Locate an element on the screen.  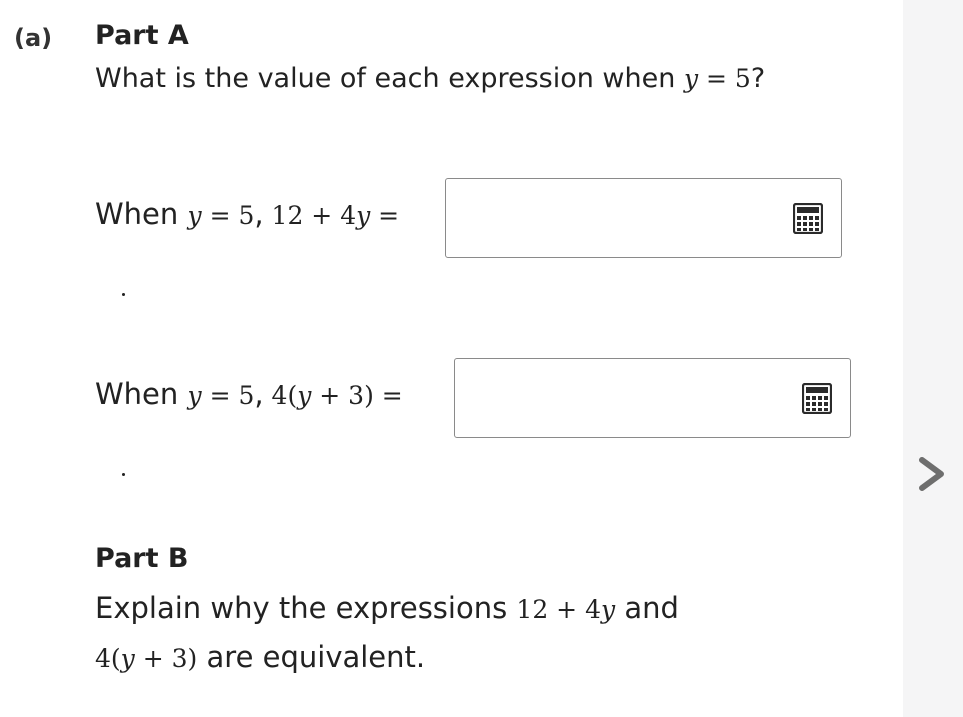
prompt-rest: = 5 is located at coordinates (724, 78).